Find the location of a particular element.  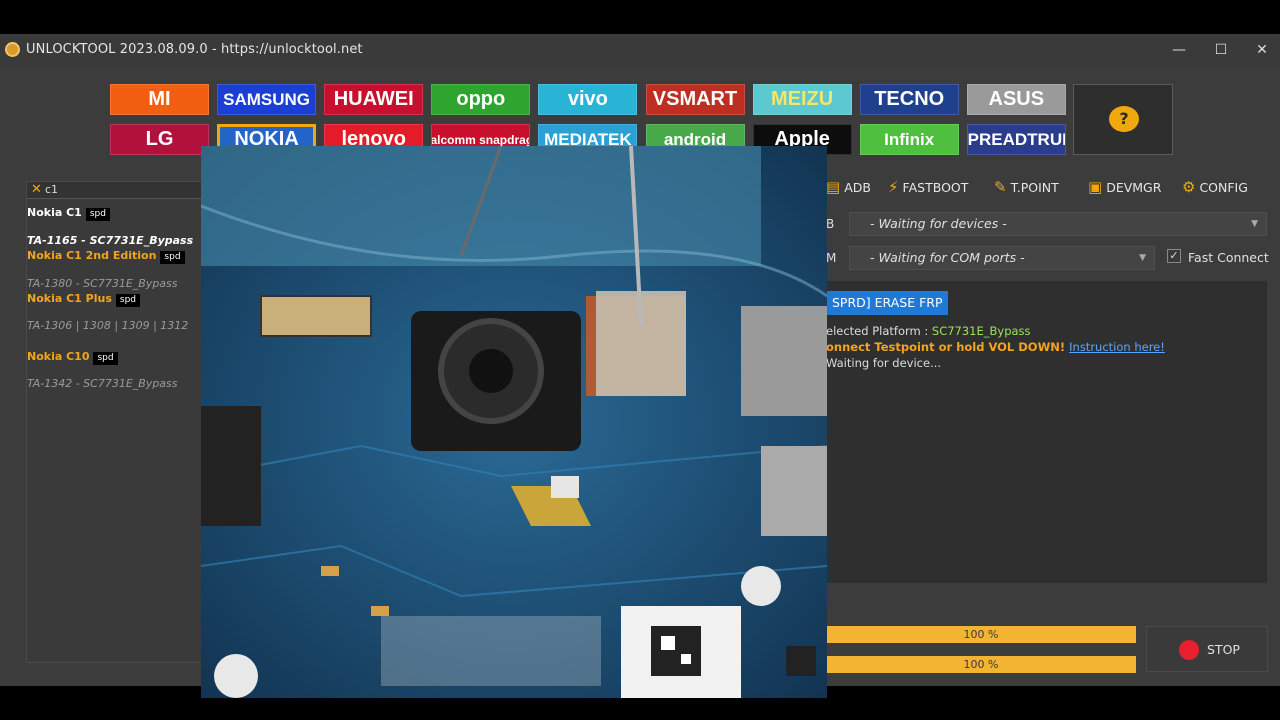

brand-lg-button: LG is located at coordinates (159, 139).